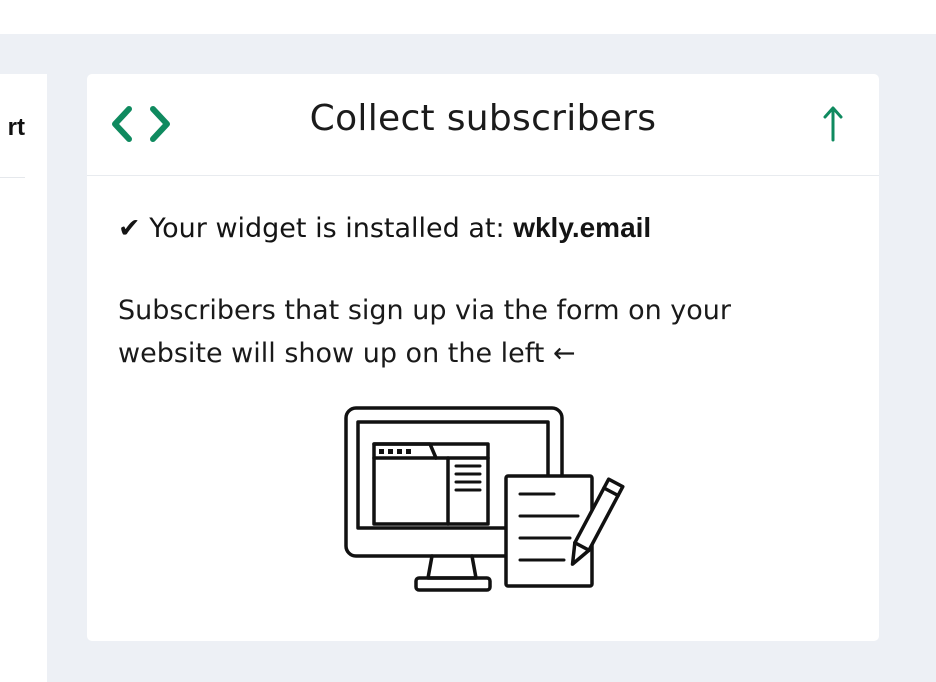 The image size is (936, 682). What do you see at coordinates (483, 118) in the screenshot?
I see `card-title: Collect subscribers` at bounding box center [483, 118].